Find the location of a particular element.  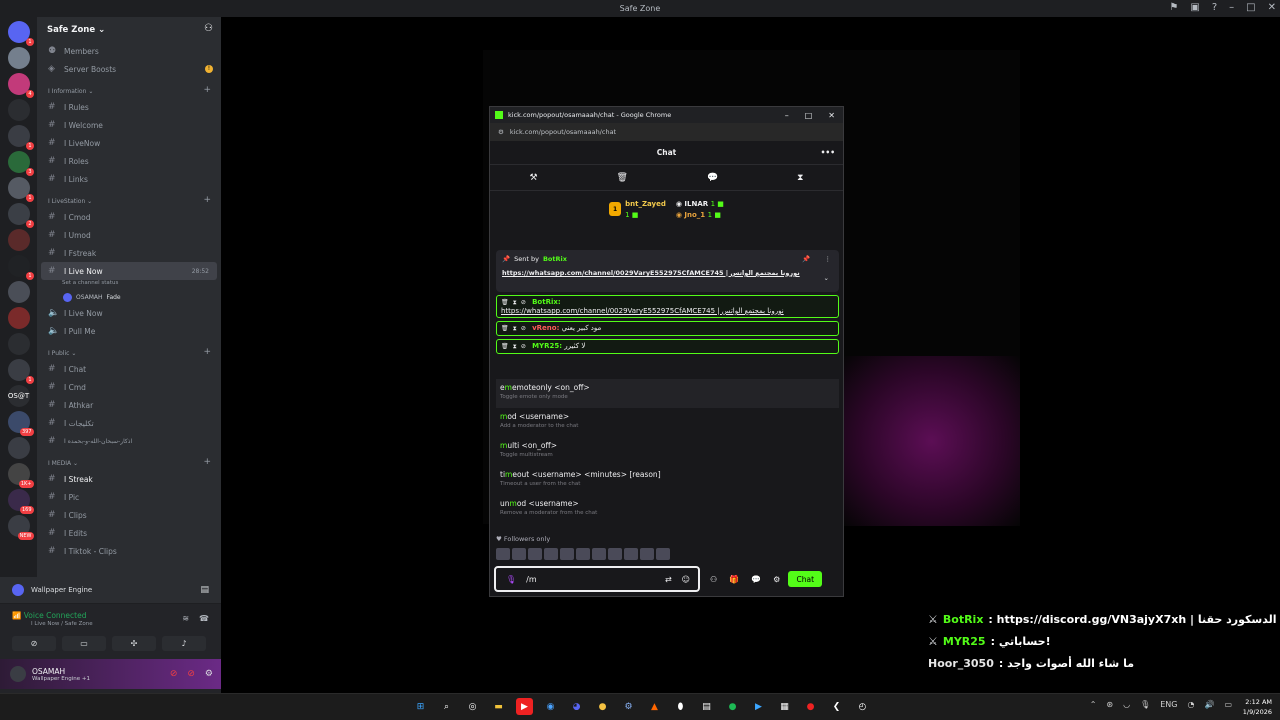

channel-chat: # I Chat is located at coordinates (129, 369).